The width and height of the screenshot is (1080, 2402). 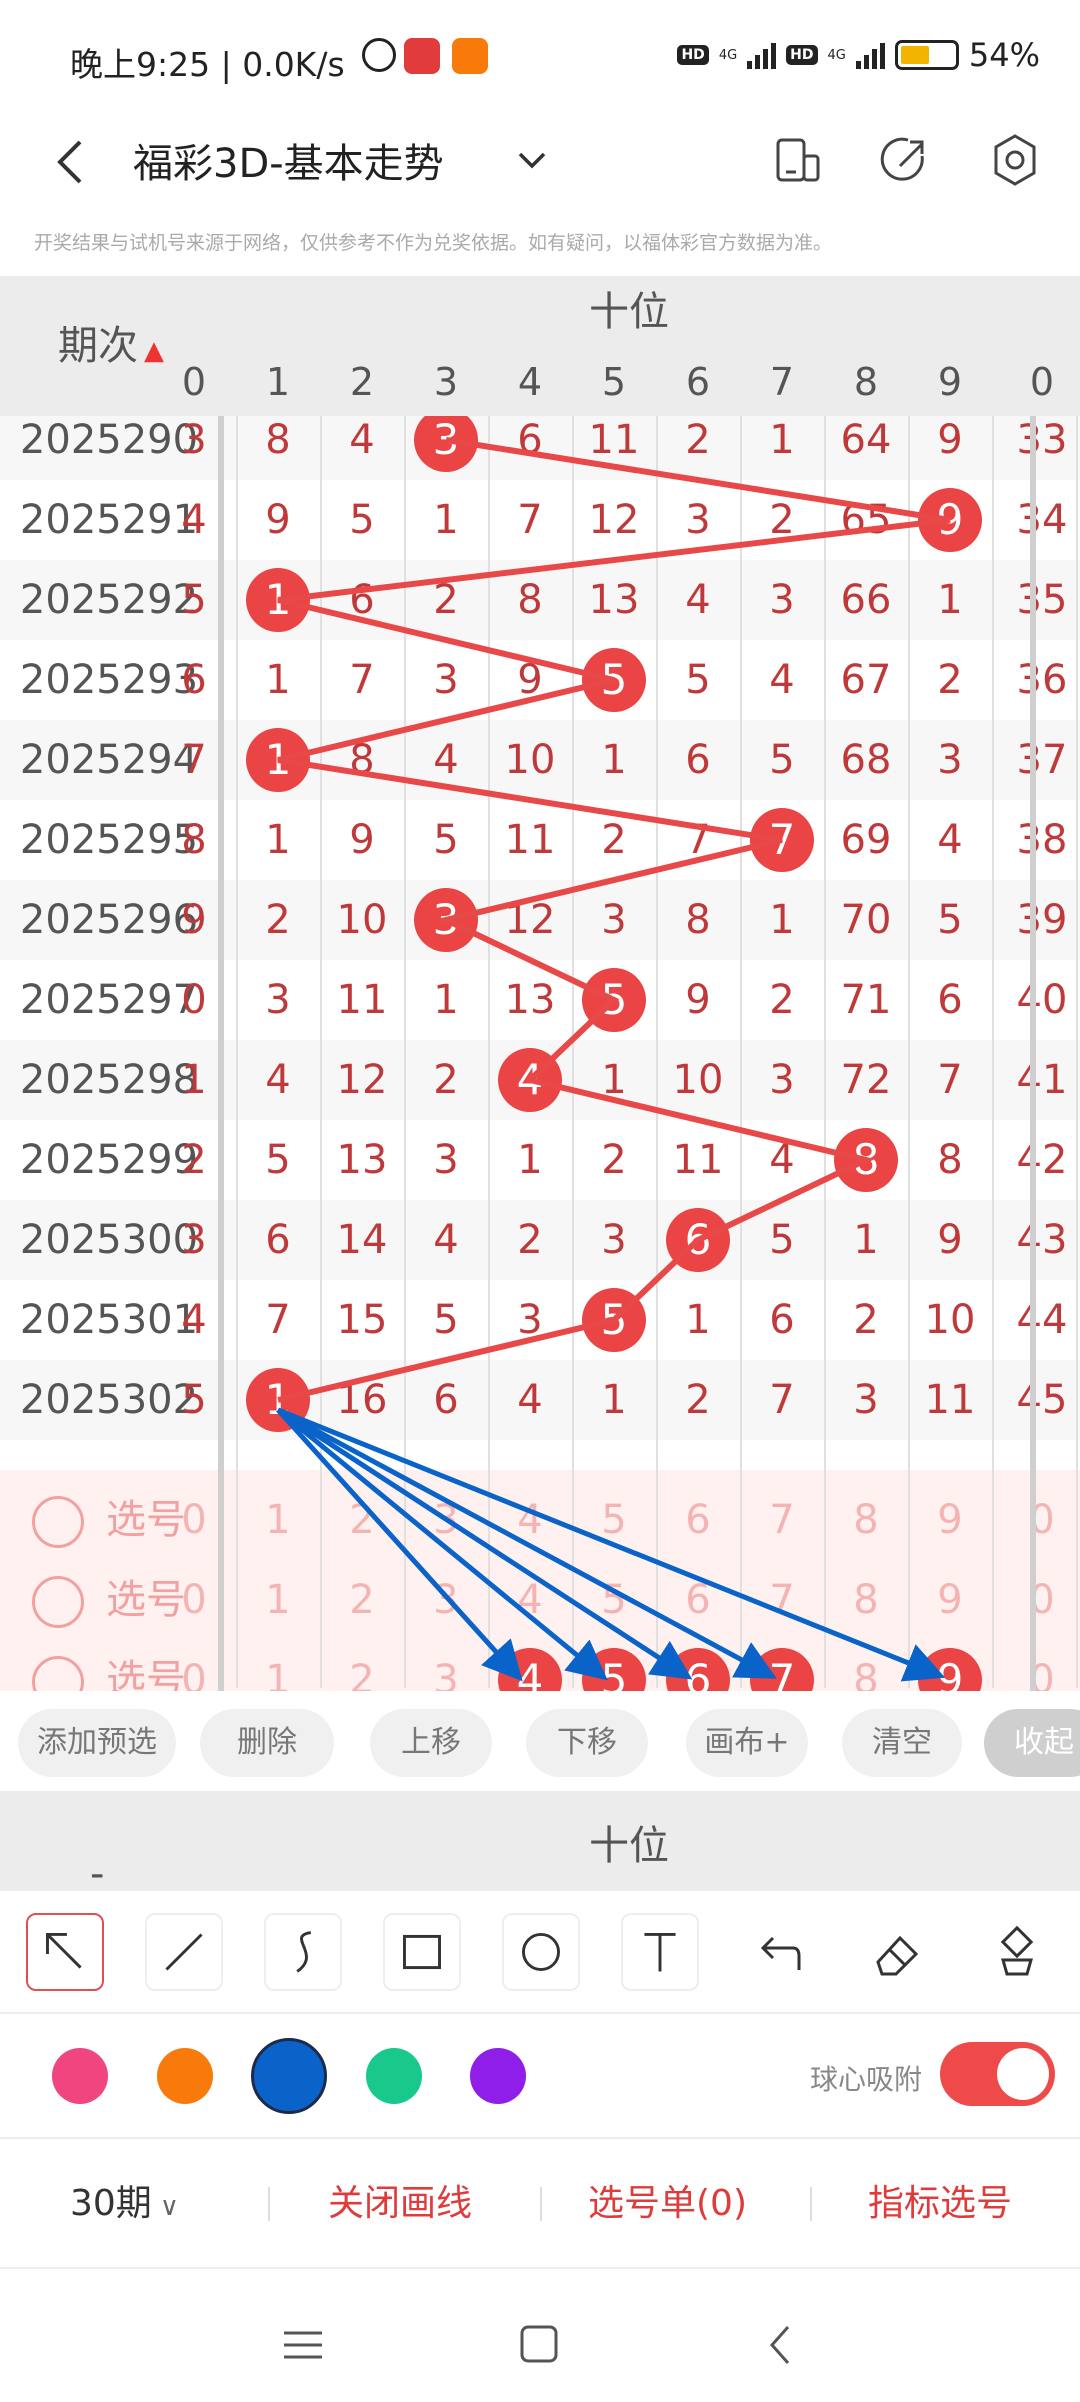 What do you see at coordinates (422, 56) in the screenshot?
I see `app-notification-icon` at bounding box center [422, 56].